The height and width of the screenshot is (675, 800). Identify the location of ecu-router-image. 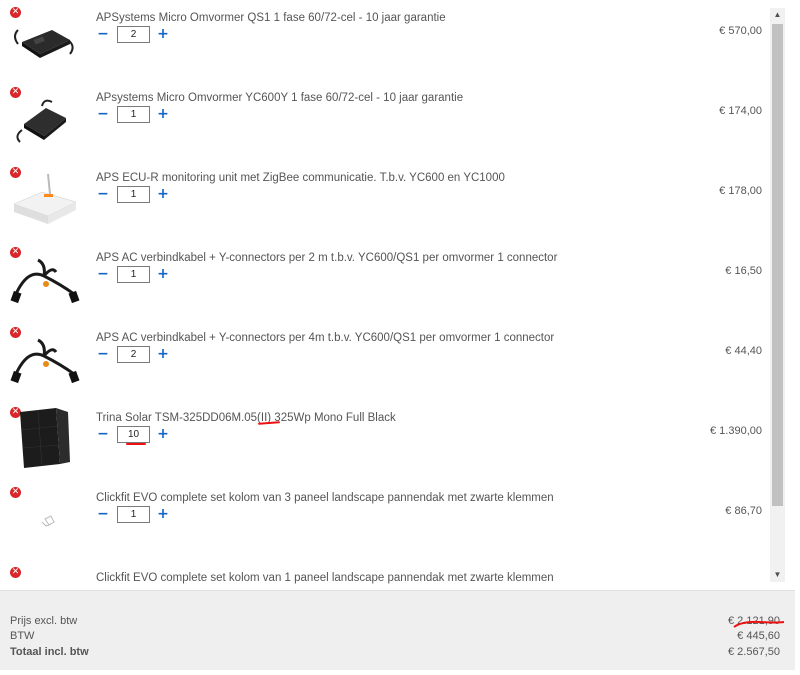
(45, 198).